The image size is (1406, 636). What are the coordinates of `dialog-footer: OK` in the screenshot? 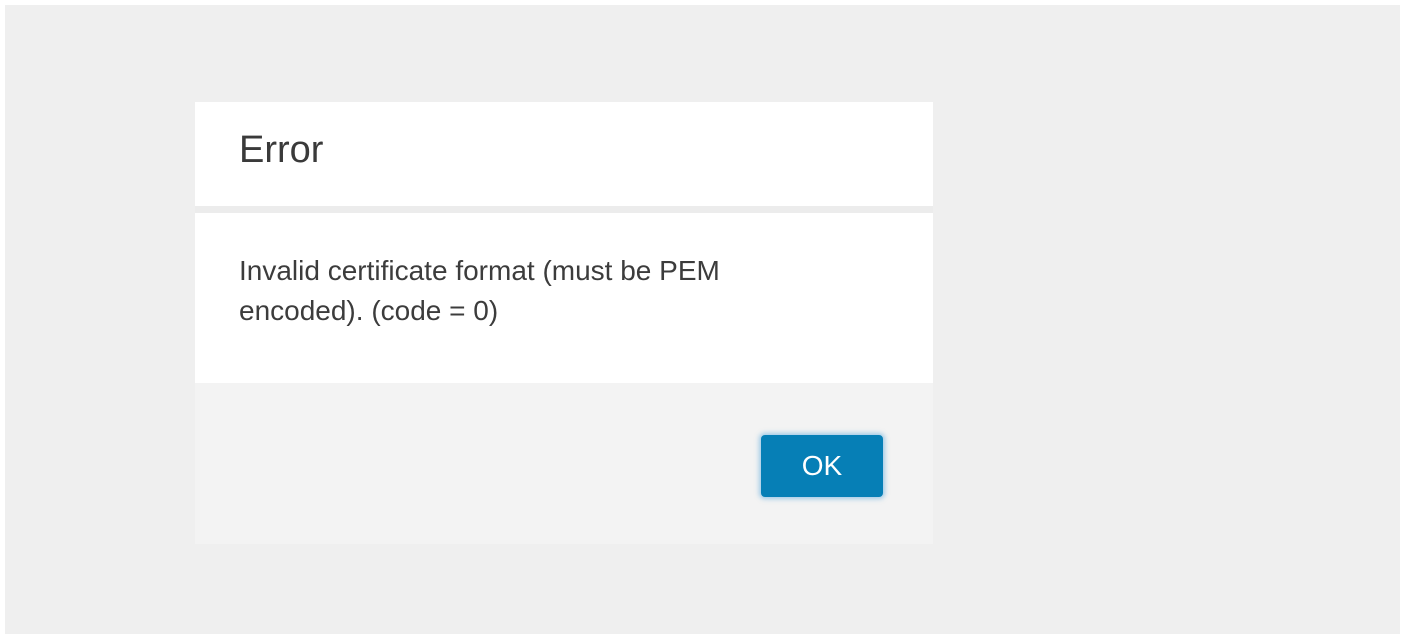 It's located at (564, 463).